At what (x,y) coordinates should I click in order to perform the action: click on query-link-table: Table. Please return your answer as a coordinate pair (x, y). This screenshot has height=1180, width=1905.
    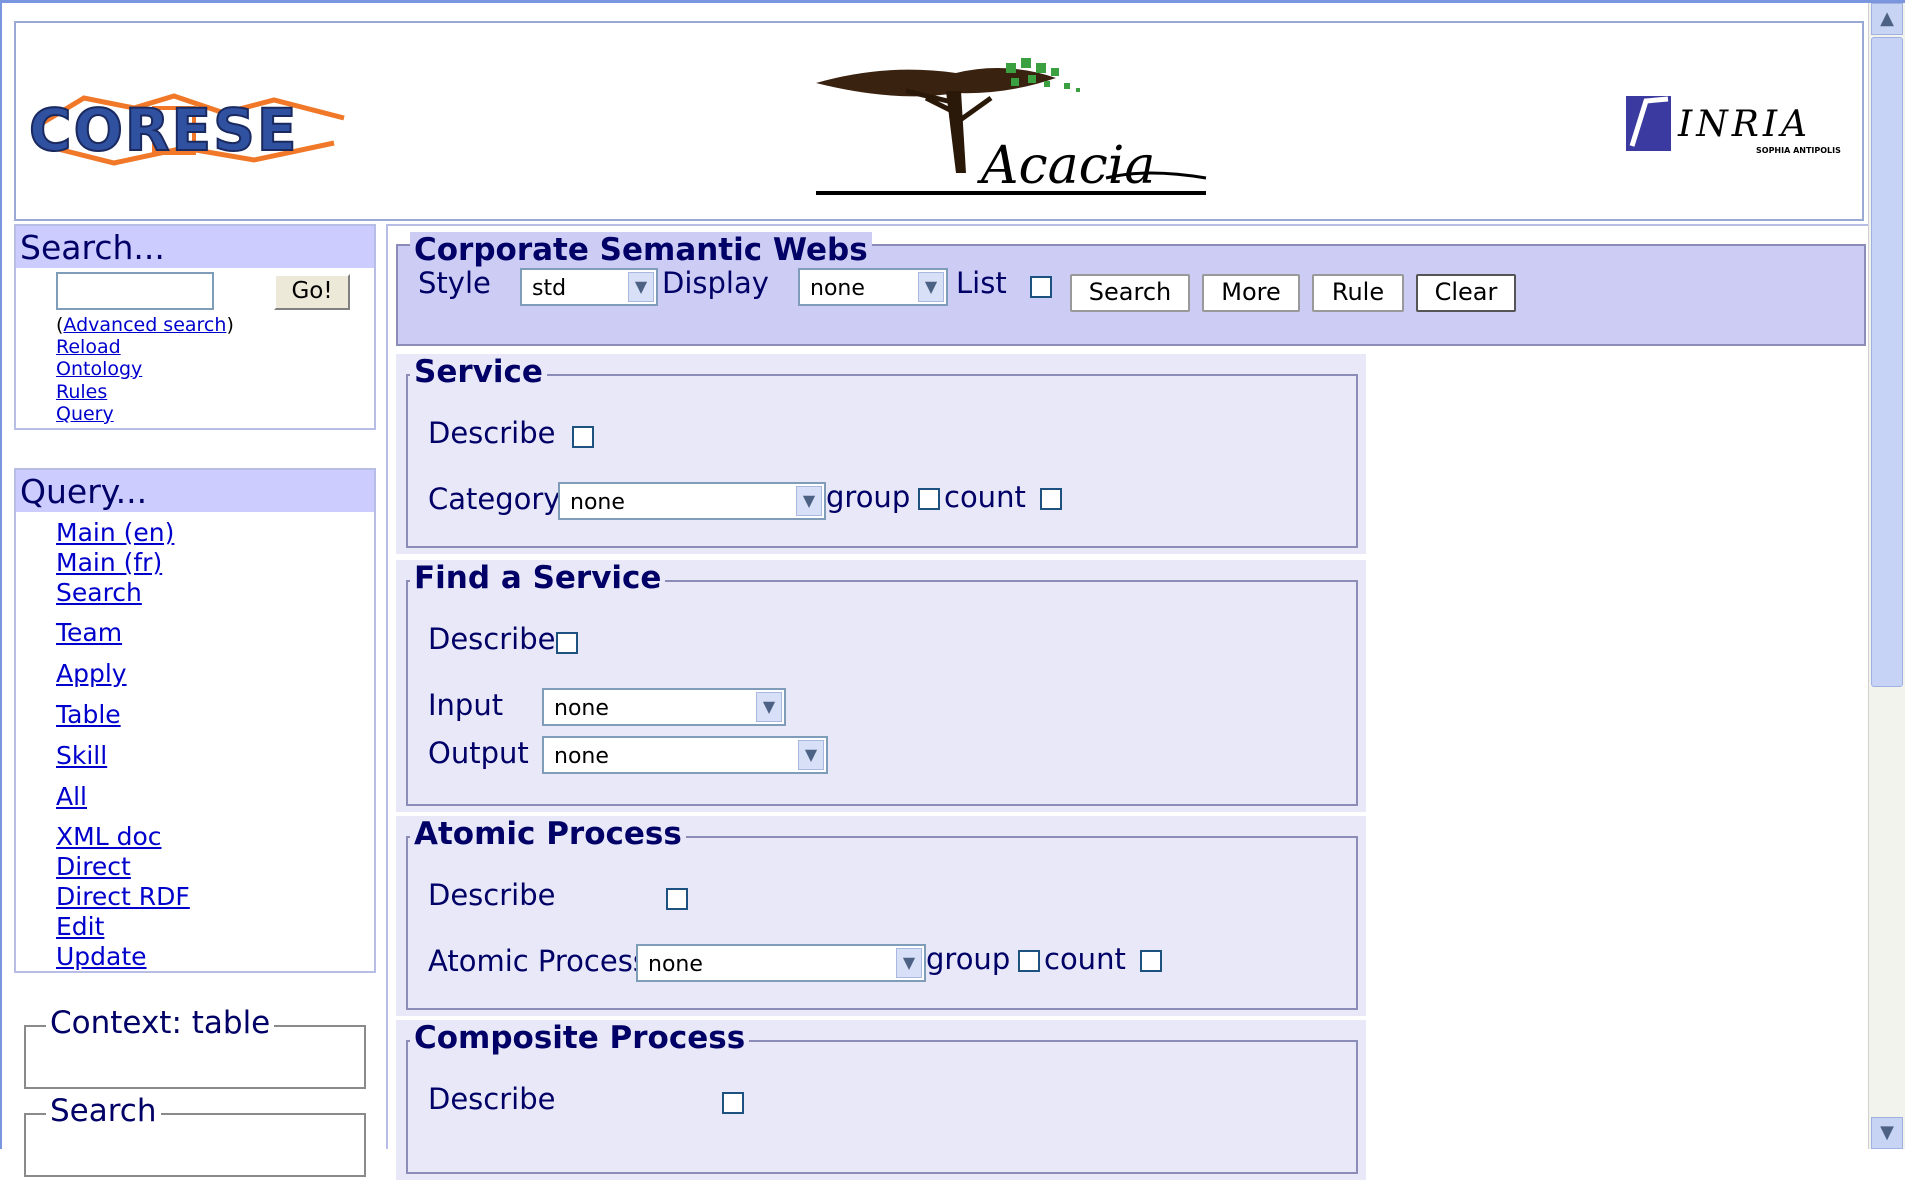
    Looking at the image, I should click on (88, 714).